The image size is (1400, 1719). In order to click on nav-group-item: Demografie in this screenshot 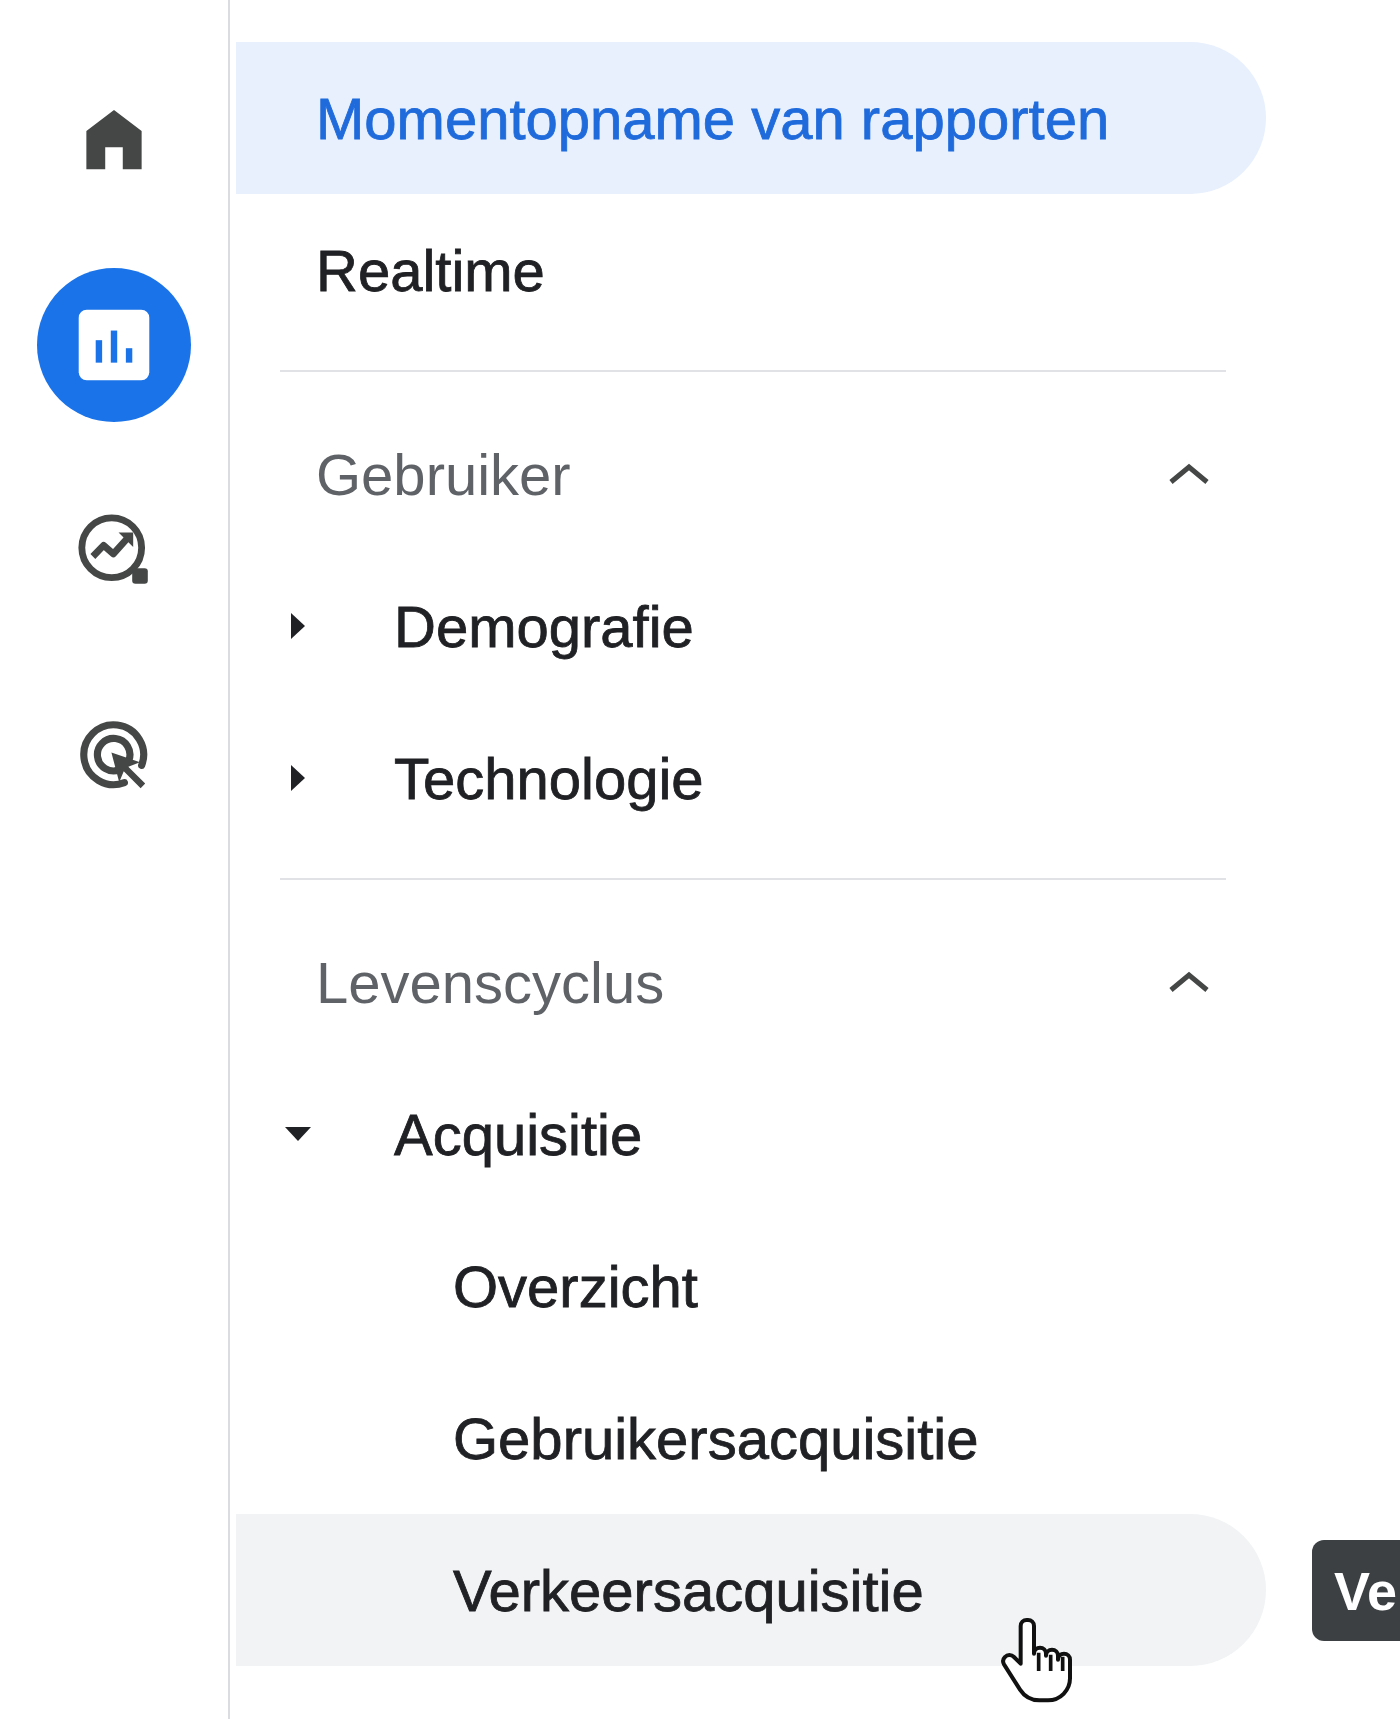, I will do `click(751, 626)`.